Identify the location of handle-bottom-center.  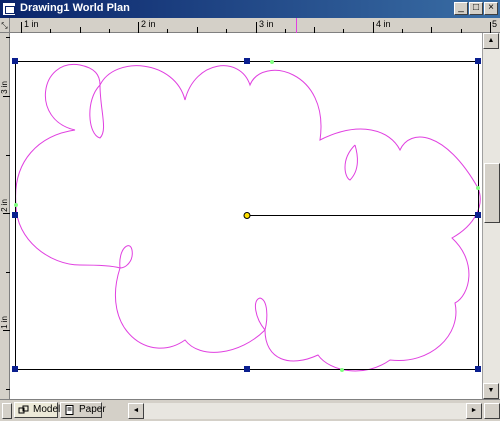
(247, 369).